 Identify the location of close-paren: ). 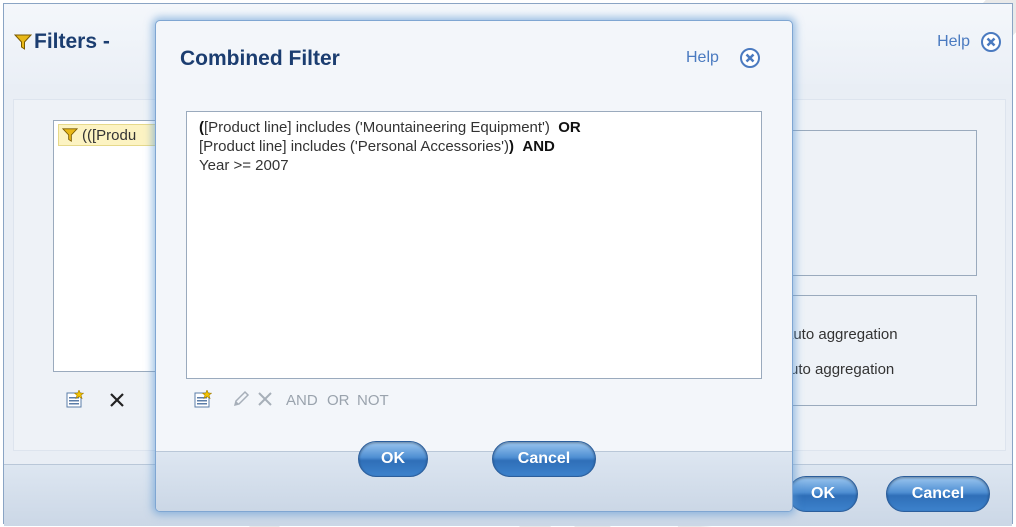
(512, 146).